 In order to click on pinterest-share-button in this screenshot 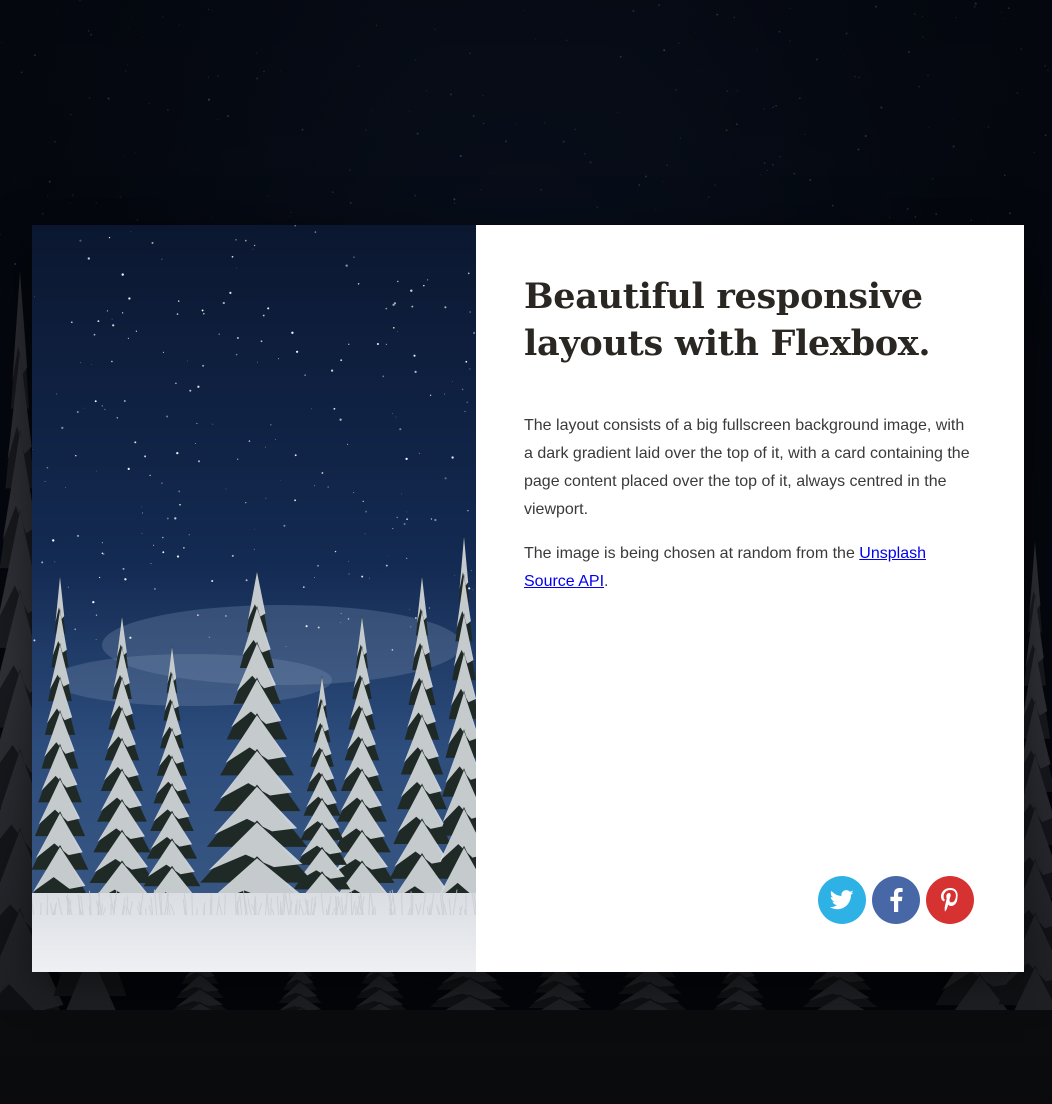, I will do `click(950, 900)`.